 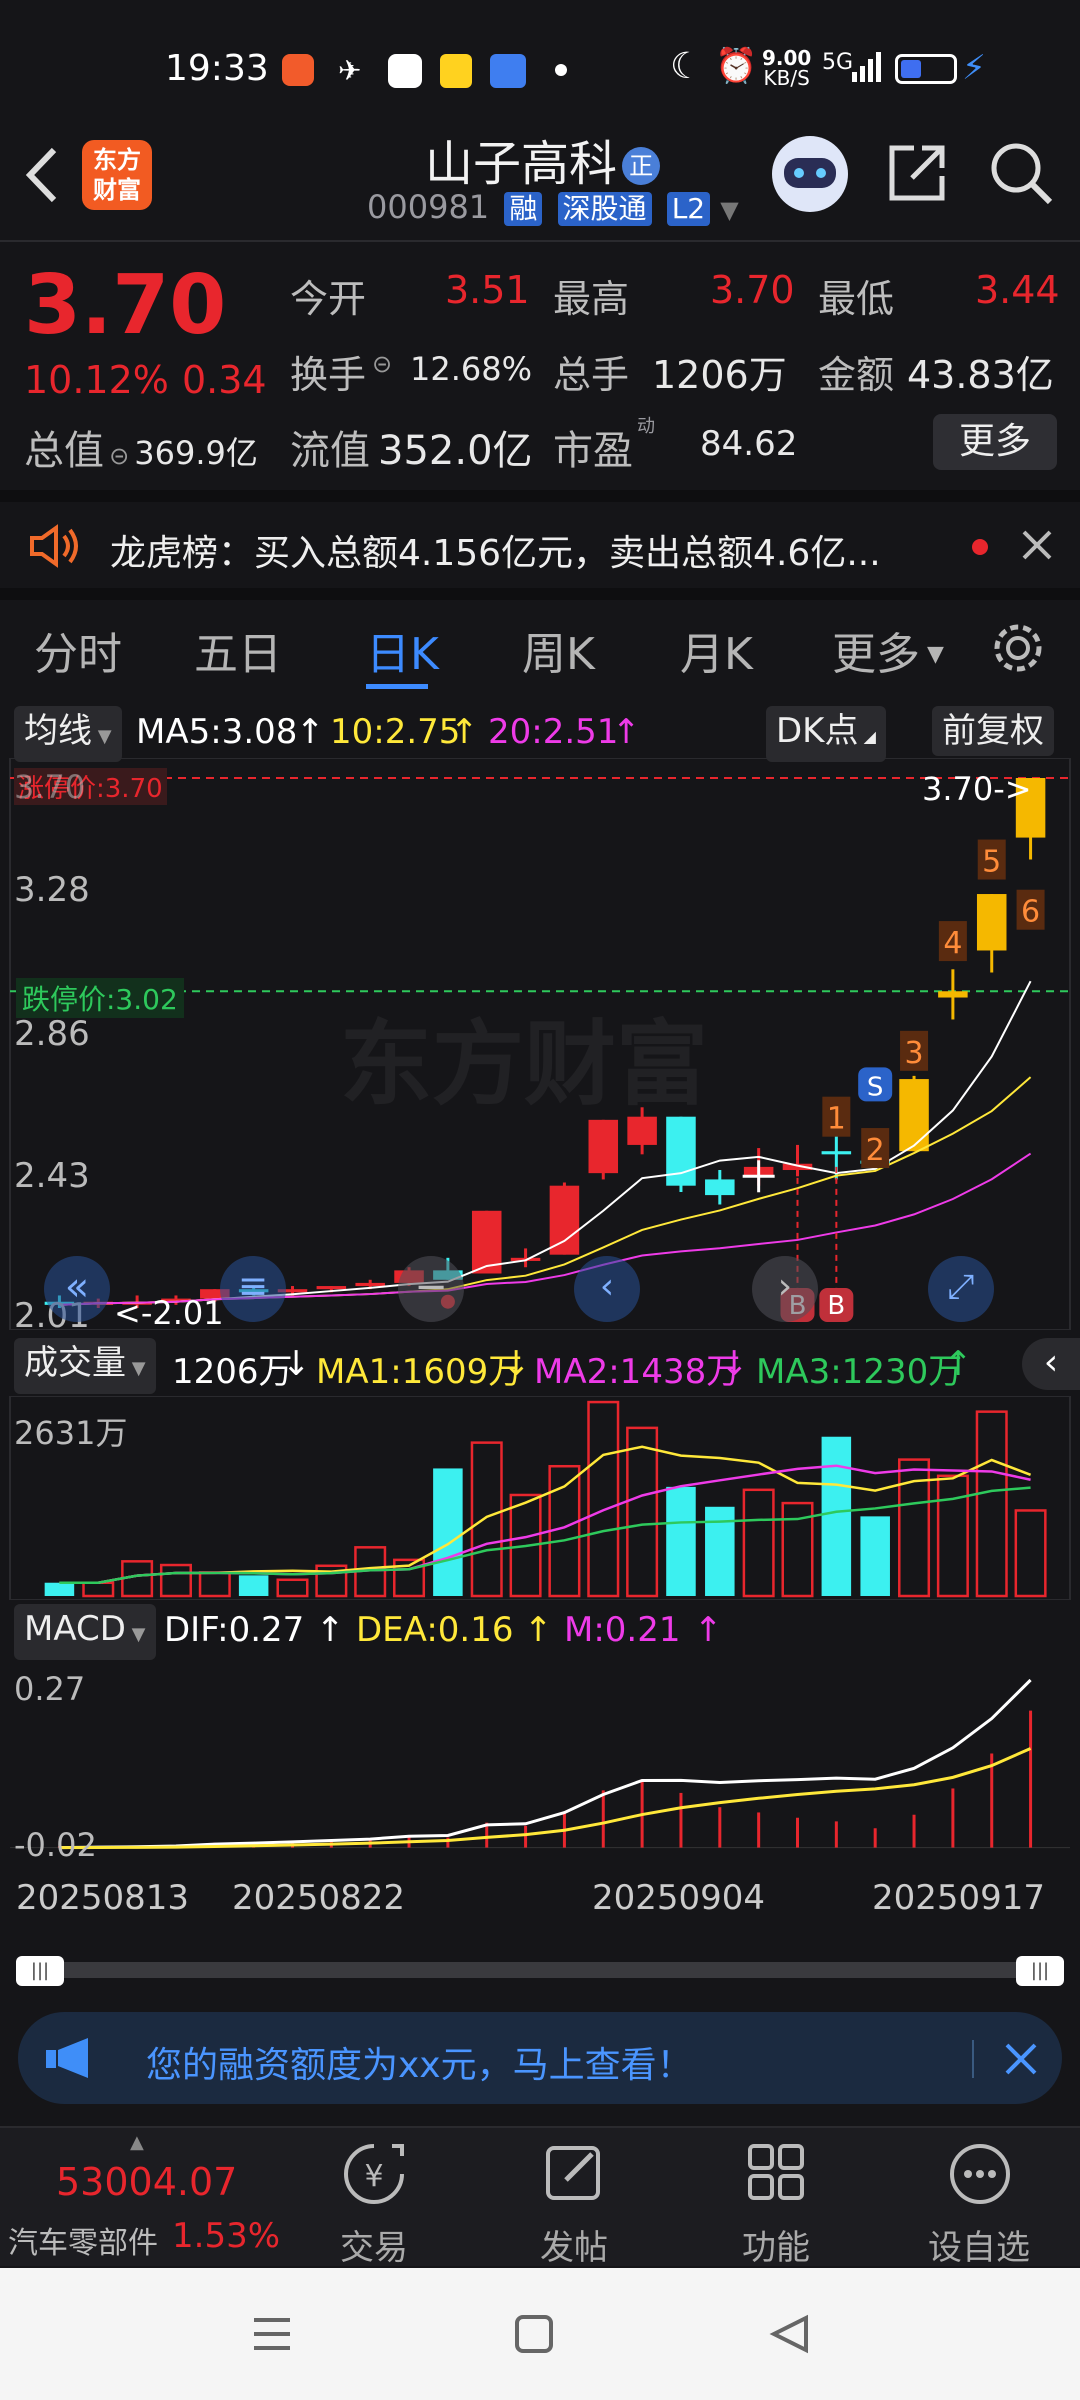 I want to click on nav-trade: ¥ 交易, so click(x=375, y=2203).